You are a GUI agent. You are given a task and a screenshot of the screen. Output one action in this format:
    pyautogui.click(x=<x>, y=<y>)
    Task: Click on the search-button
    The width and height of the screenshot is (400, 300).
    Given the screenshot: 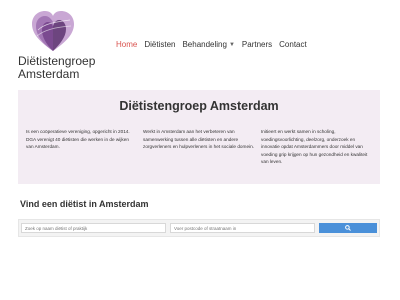 What is the action you would take?
    pyautogui.click(x=348, y=228)
    